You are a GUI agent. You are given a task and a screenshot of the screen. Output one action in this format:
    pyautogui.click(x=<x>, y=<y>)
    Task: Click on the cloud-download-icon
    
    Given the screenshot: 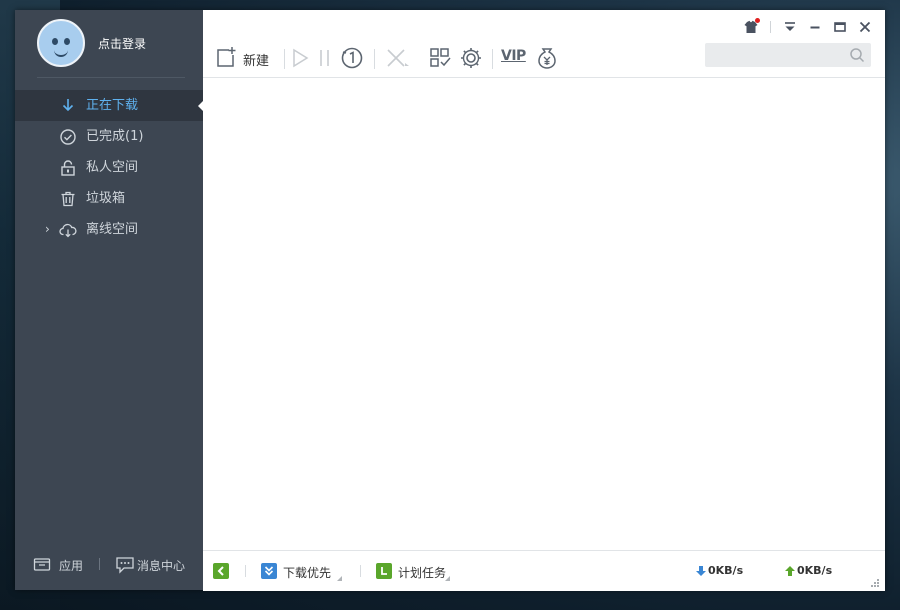 What is the action you would take?
    pyautogui.click(x=68, y=230)
    